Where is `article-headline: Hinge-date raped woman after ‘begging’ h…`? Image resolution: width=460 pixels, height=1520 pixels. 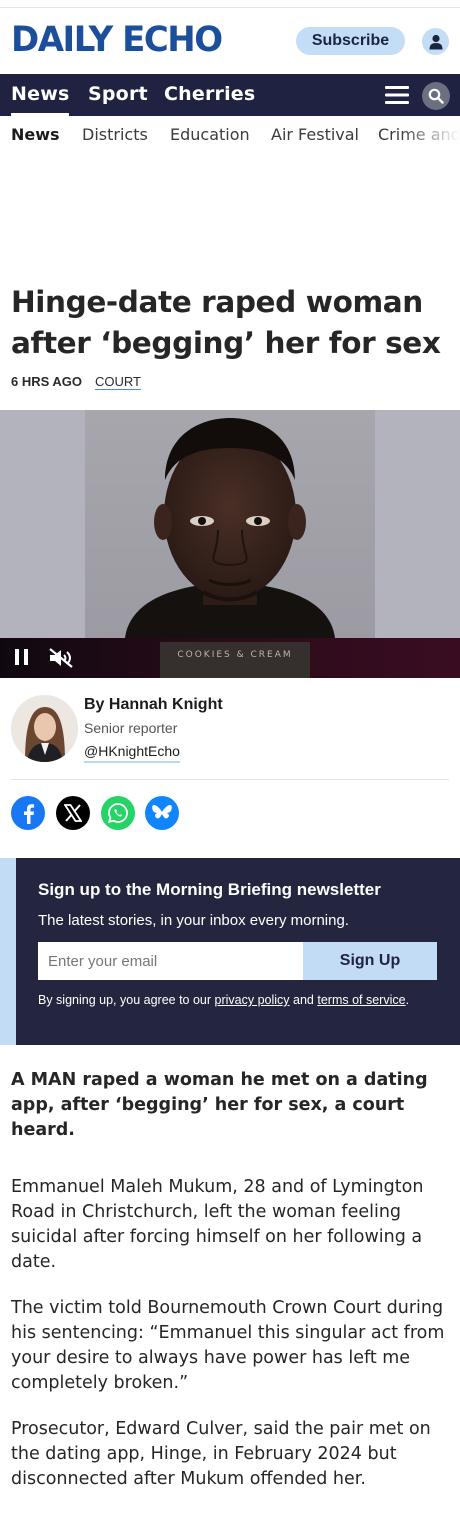 article-headline: Hinge-date raped woman after ‘begging’ h… is located at coordinates (226, 322).